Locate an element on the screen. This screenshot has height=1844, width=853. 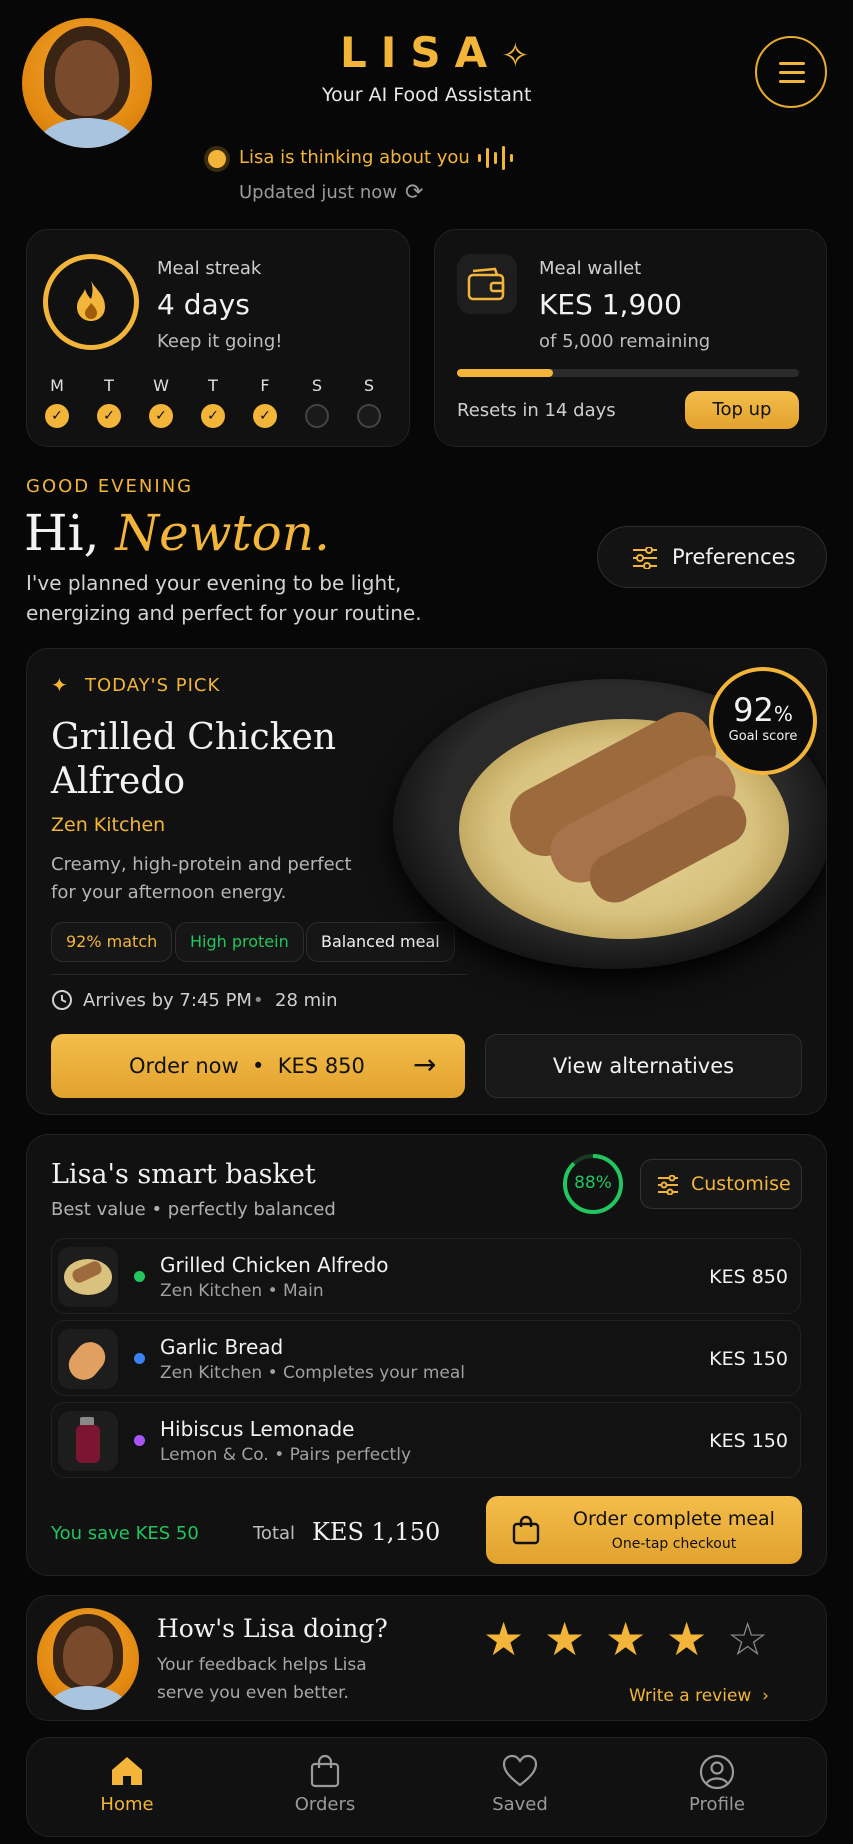
wallet-title: Meal wallet is located at coordinates (590, 268).